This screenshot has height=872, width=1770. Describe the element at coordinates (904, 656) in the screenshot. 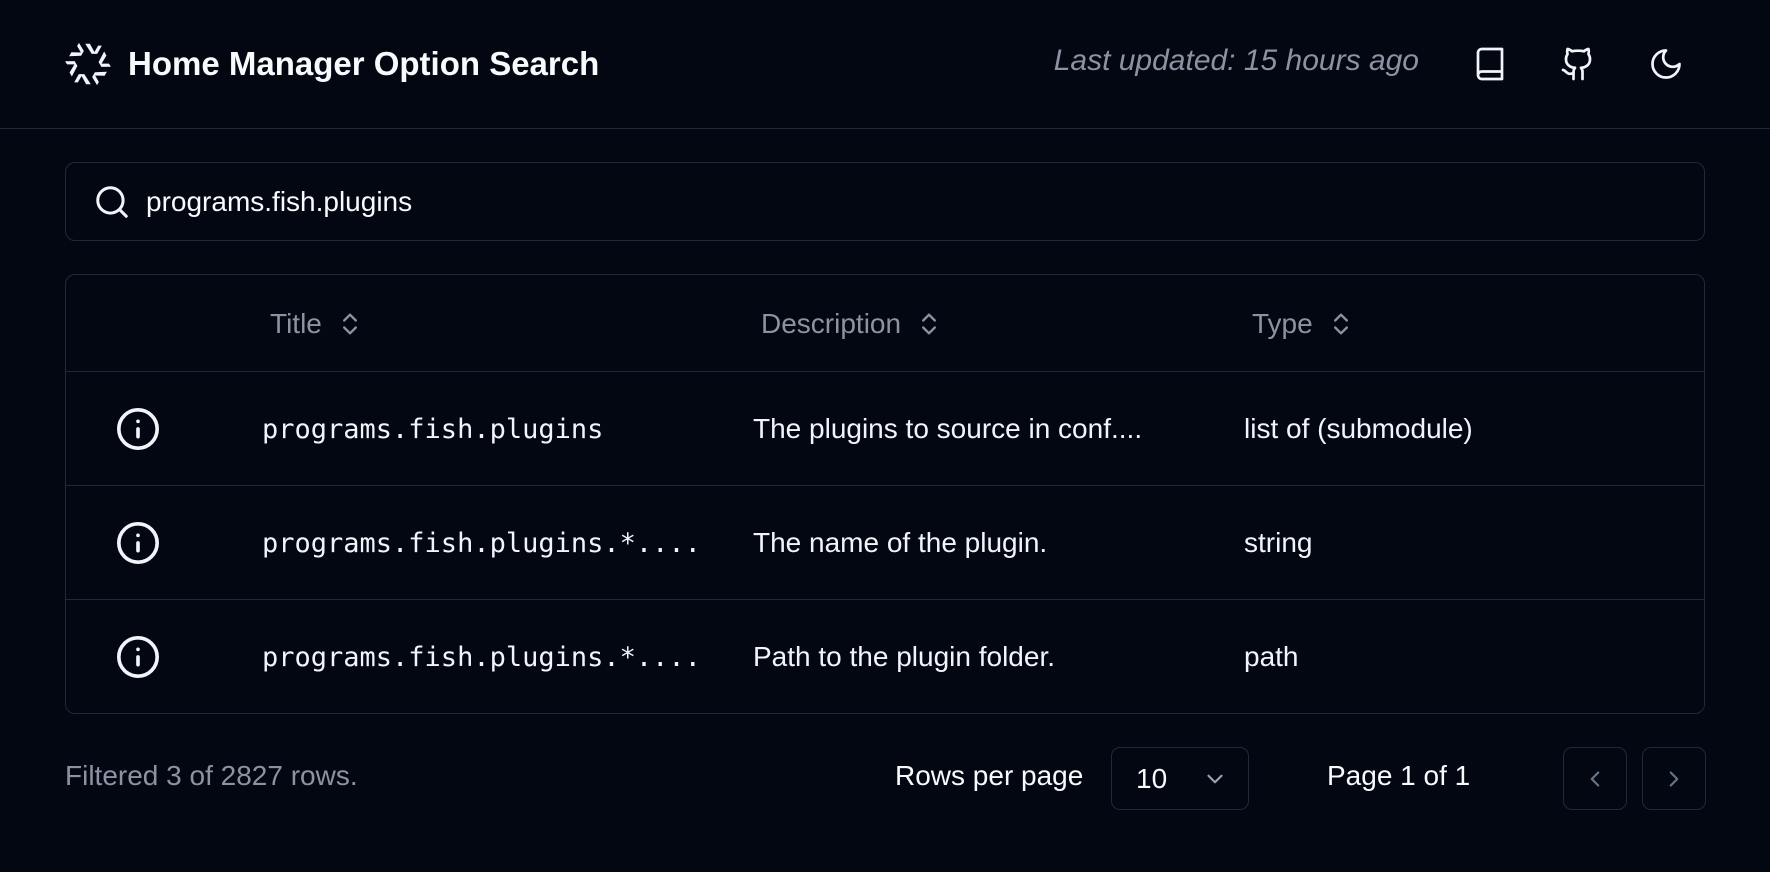

I see `row-description: Path to the plugin folder.` at that location.